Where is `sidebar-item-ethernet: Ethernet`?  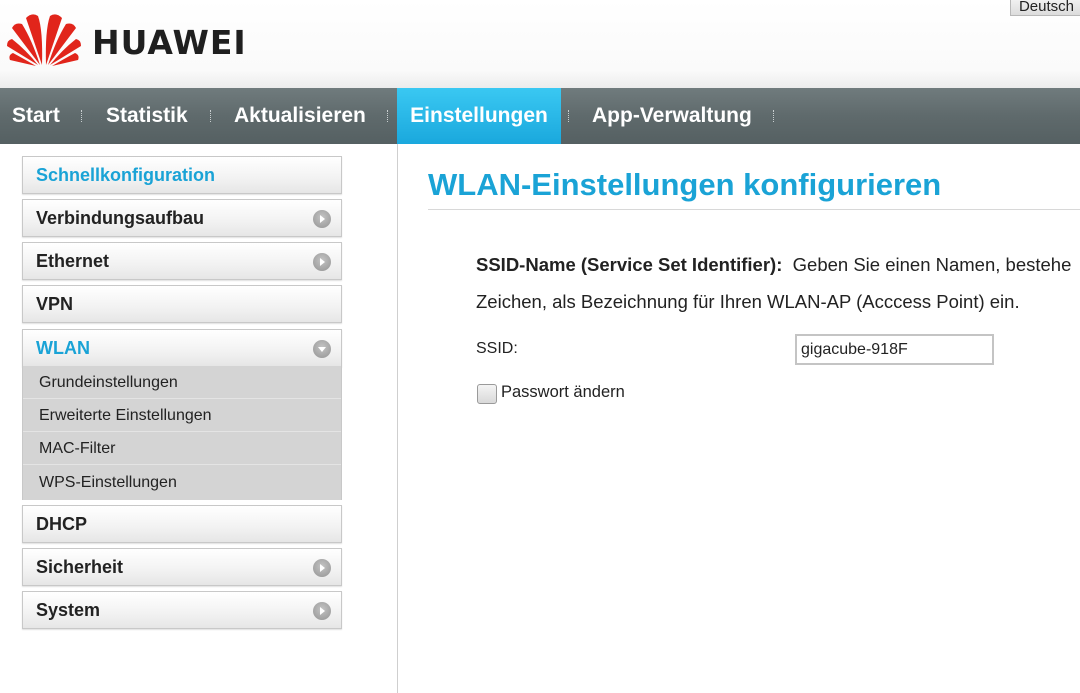 sidebar-item-ethernet: Ethernet is located at coordinates (182, 261).